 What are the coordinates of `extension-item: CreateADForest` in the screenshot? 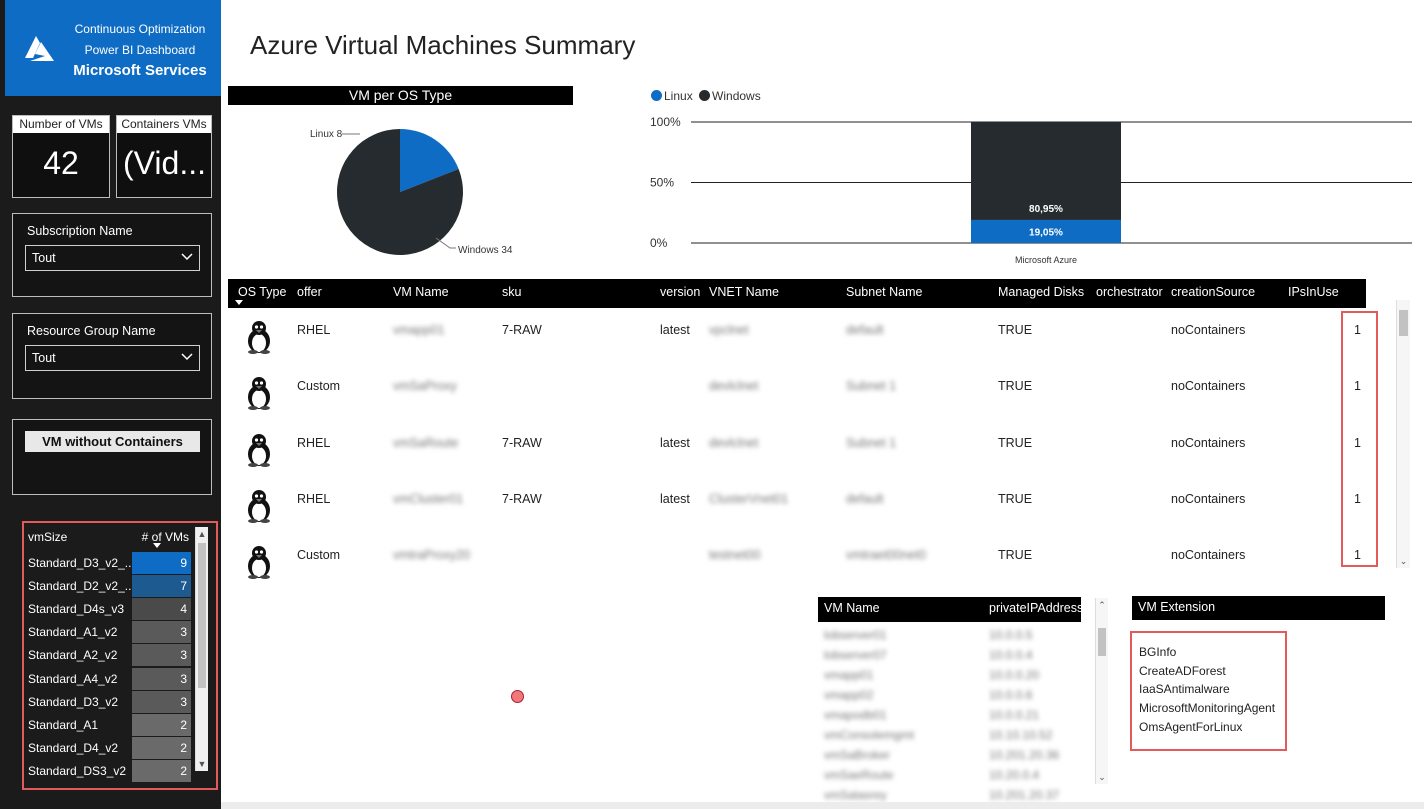 It's located at (1182, 671).